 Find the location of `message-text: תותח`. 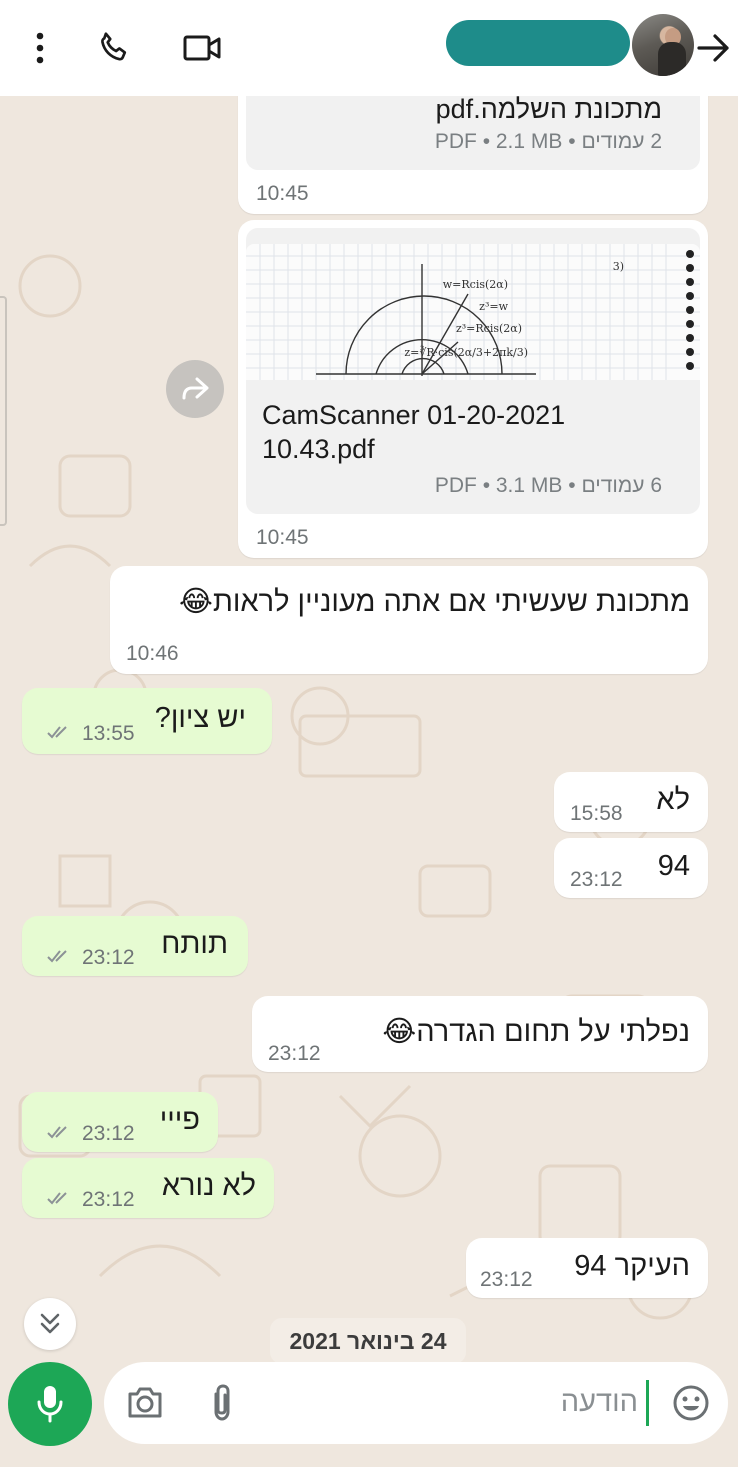

message-text: תותח is located at coordinates (194, 944).